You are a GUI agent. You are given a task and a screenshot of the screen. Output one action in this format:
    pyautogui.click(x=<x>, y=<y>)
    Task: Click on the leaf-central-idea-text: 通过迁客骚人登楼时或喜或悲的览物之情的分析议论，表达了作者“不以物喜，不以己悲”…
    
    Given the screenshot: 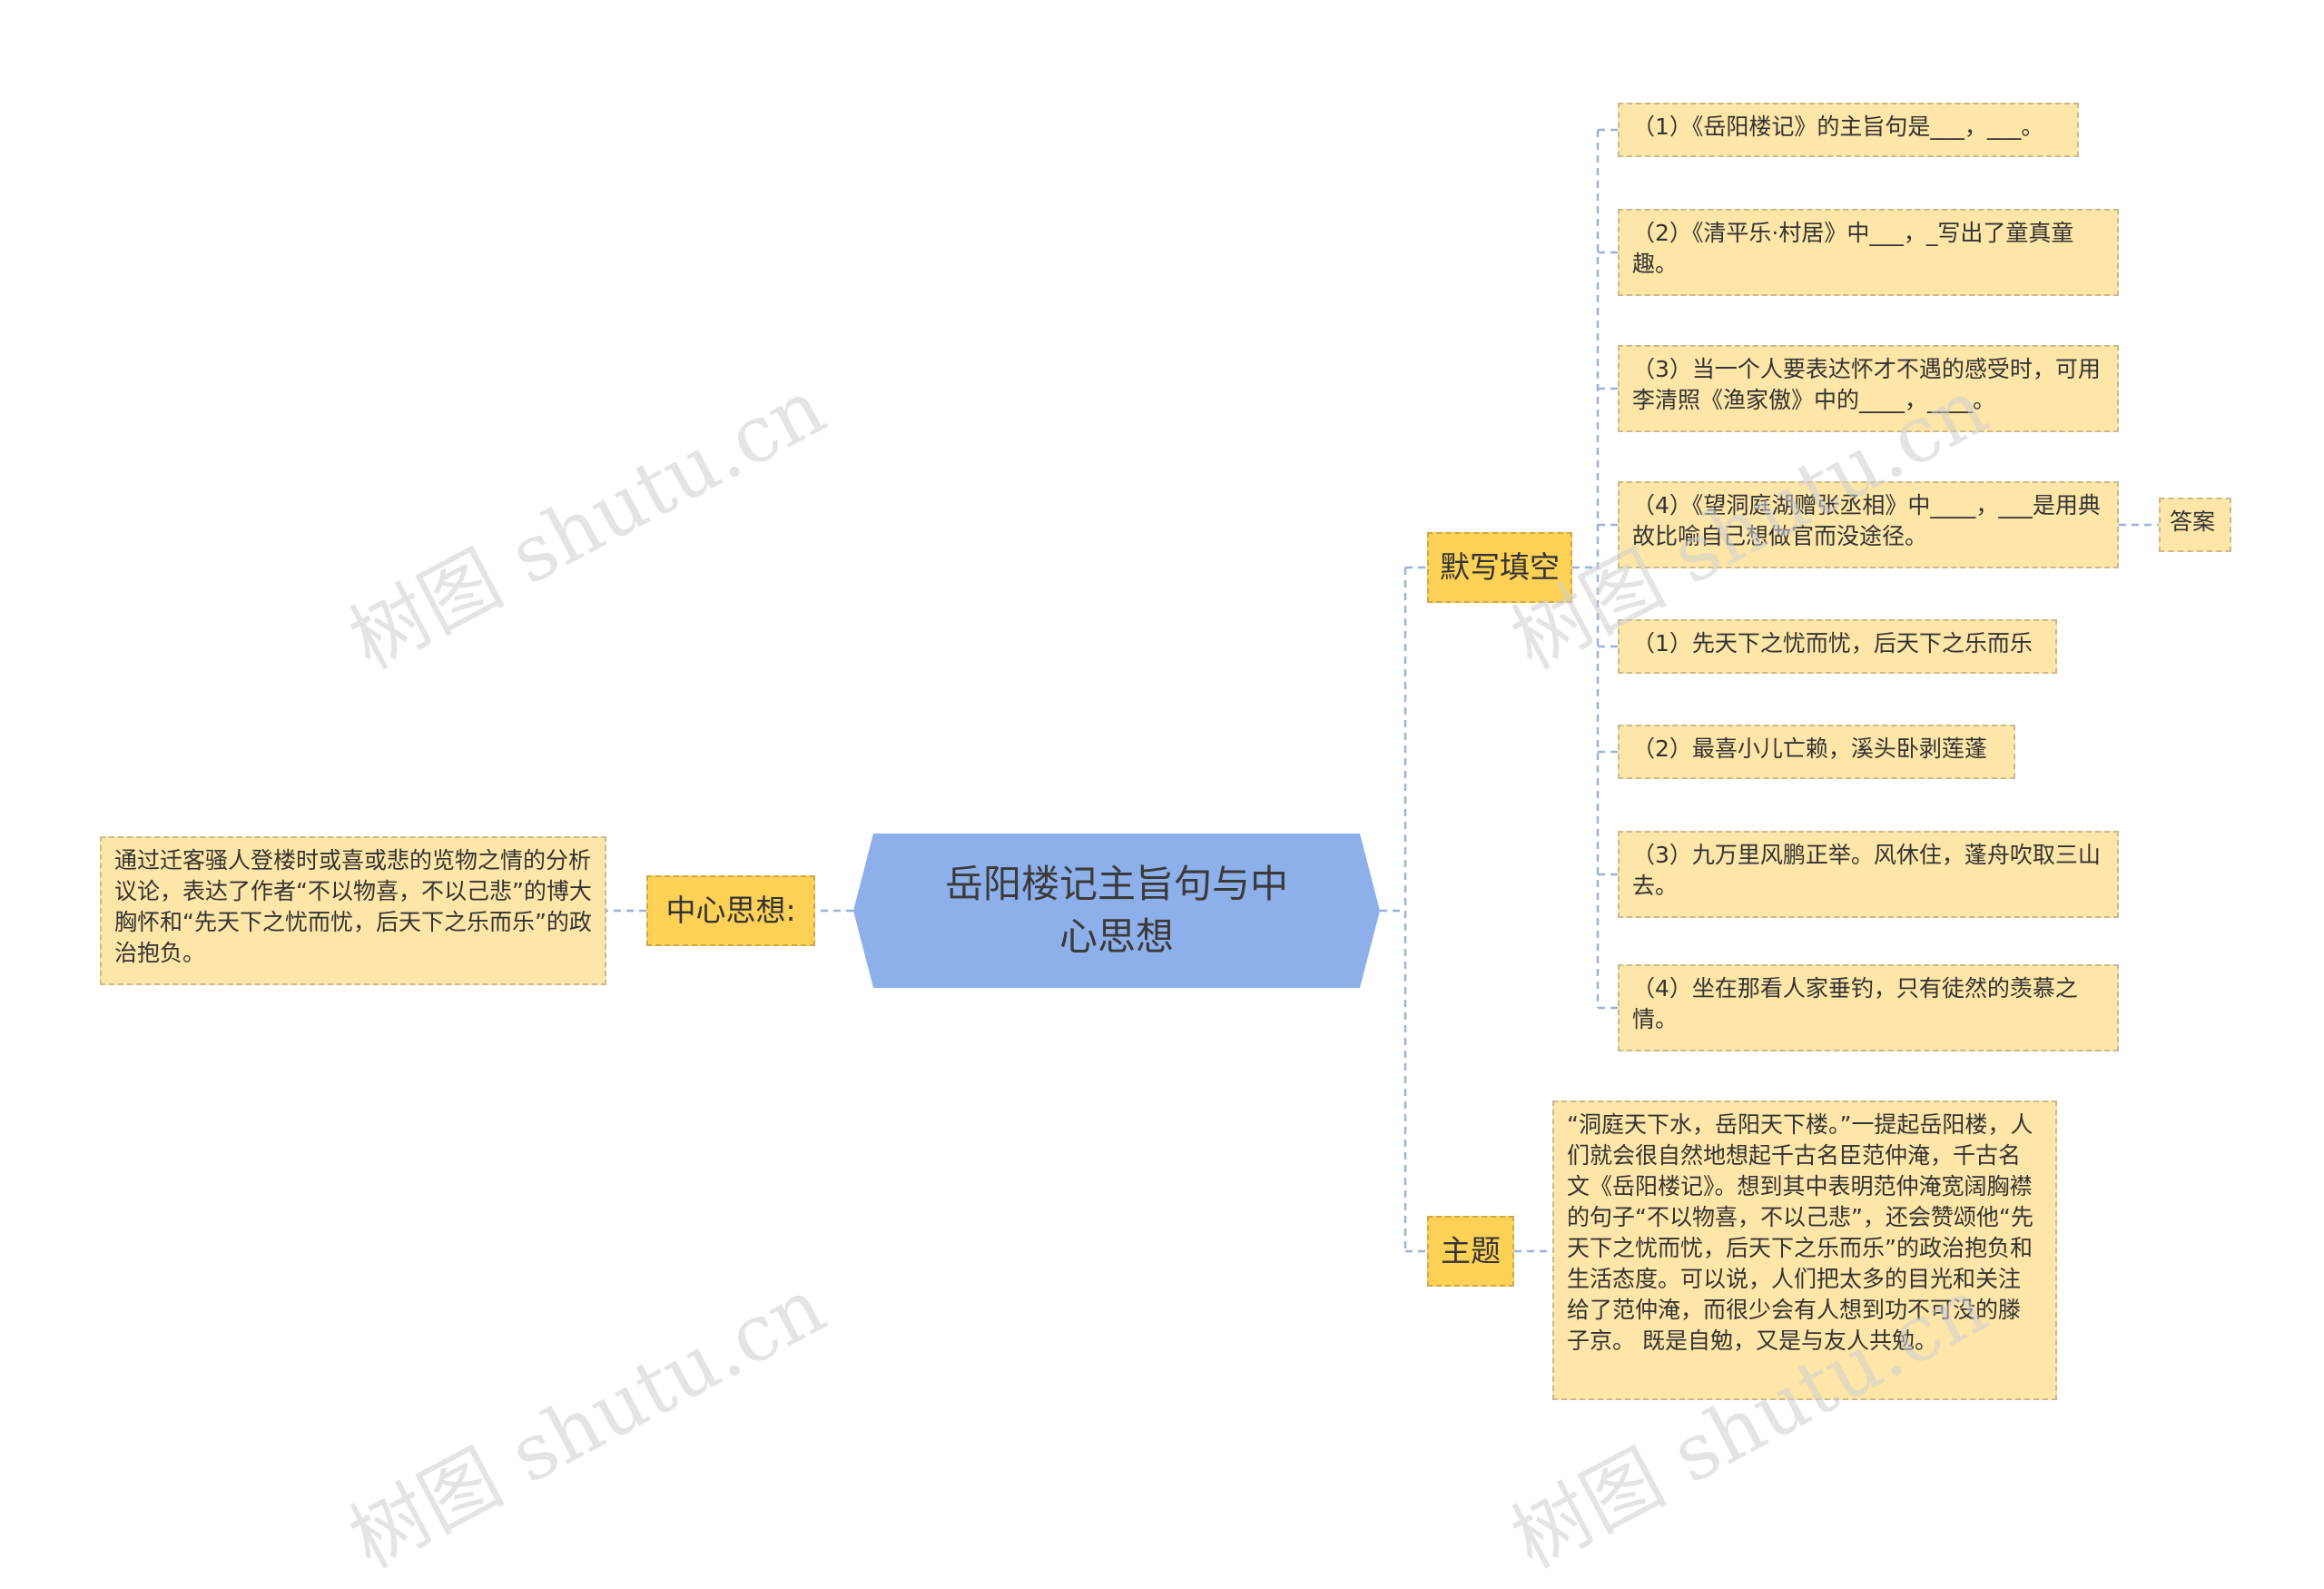 What is the action you would take?
    pyautogui.click(x=353, y=910)
    